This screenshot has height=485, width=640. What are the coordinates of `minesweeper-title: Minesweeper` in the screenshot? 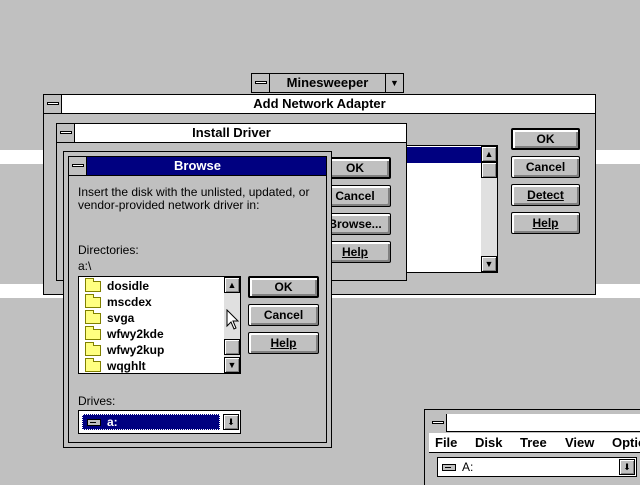 It's located at (327, 82).